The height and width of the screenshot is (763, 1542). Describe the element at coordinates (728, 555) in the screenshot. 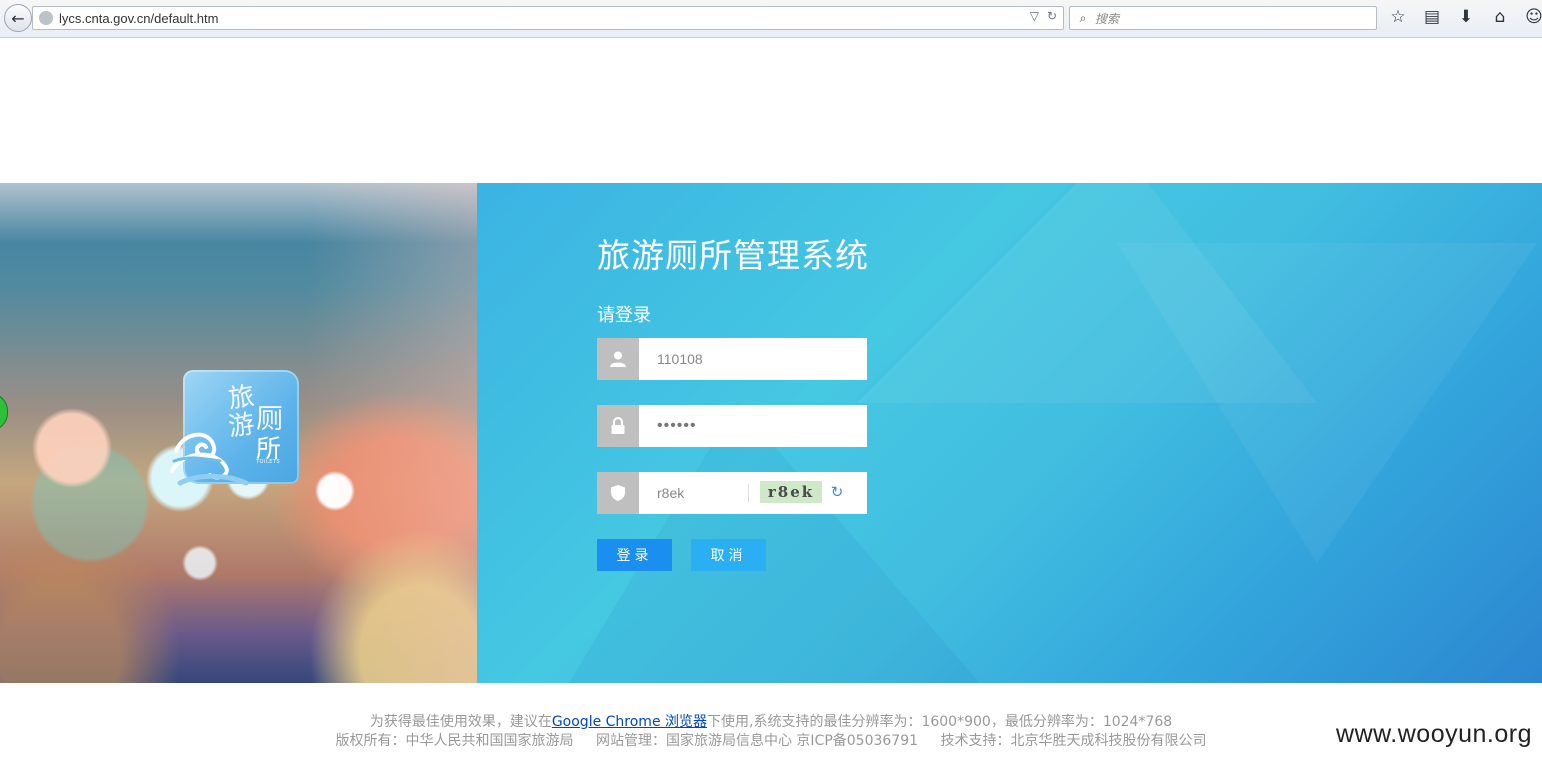

I see `cancel-button: 取消` at that location.